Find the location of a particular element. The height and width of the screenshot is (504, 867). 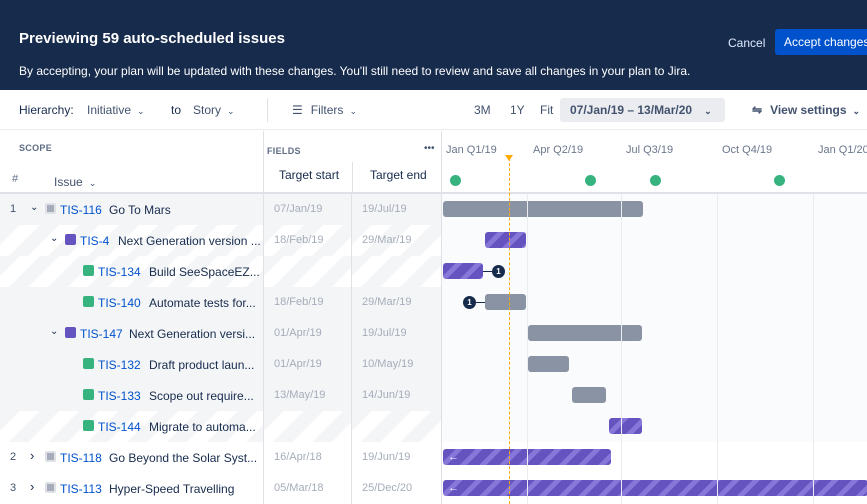

quarter-label: Jan Q1/20 is located at coordinates (842, 150).